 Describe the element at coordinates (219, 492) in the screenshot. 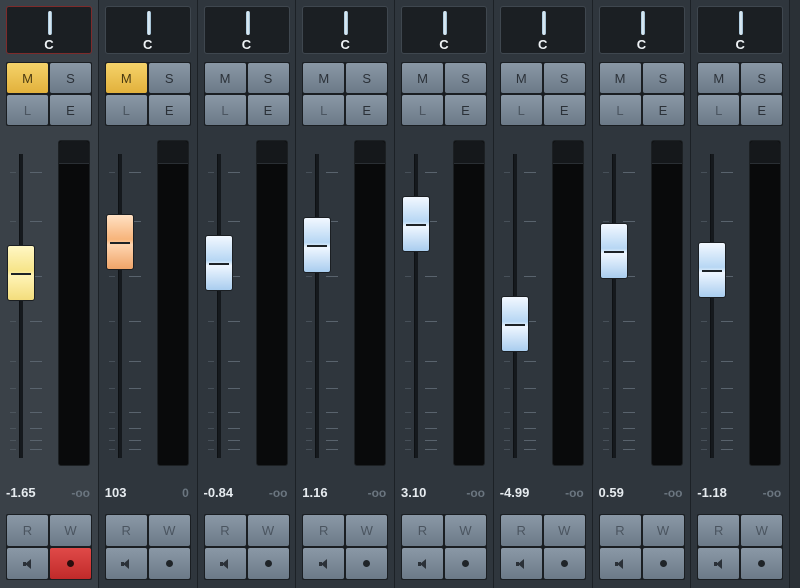

I see `volume-value: -0.84` at that location.